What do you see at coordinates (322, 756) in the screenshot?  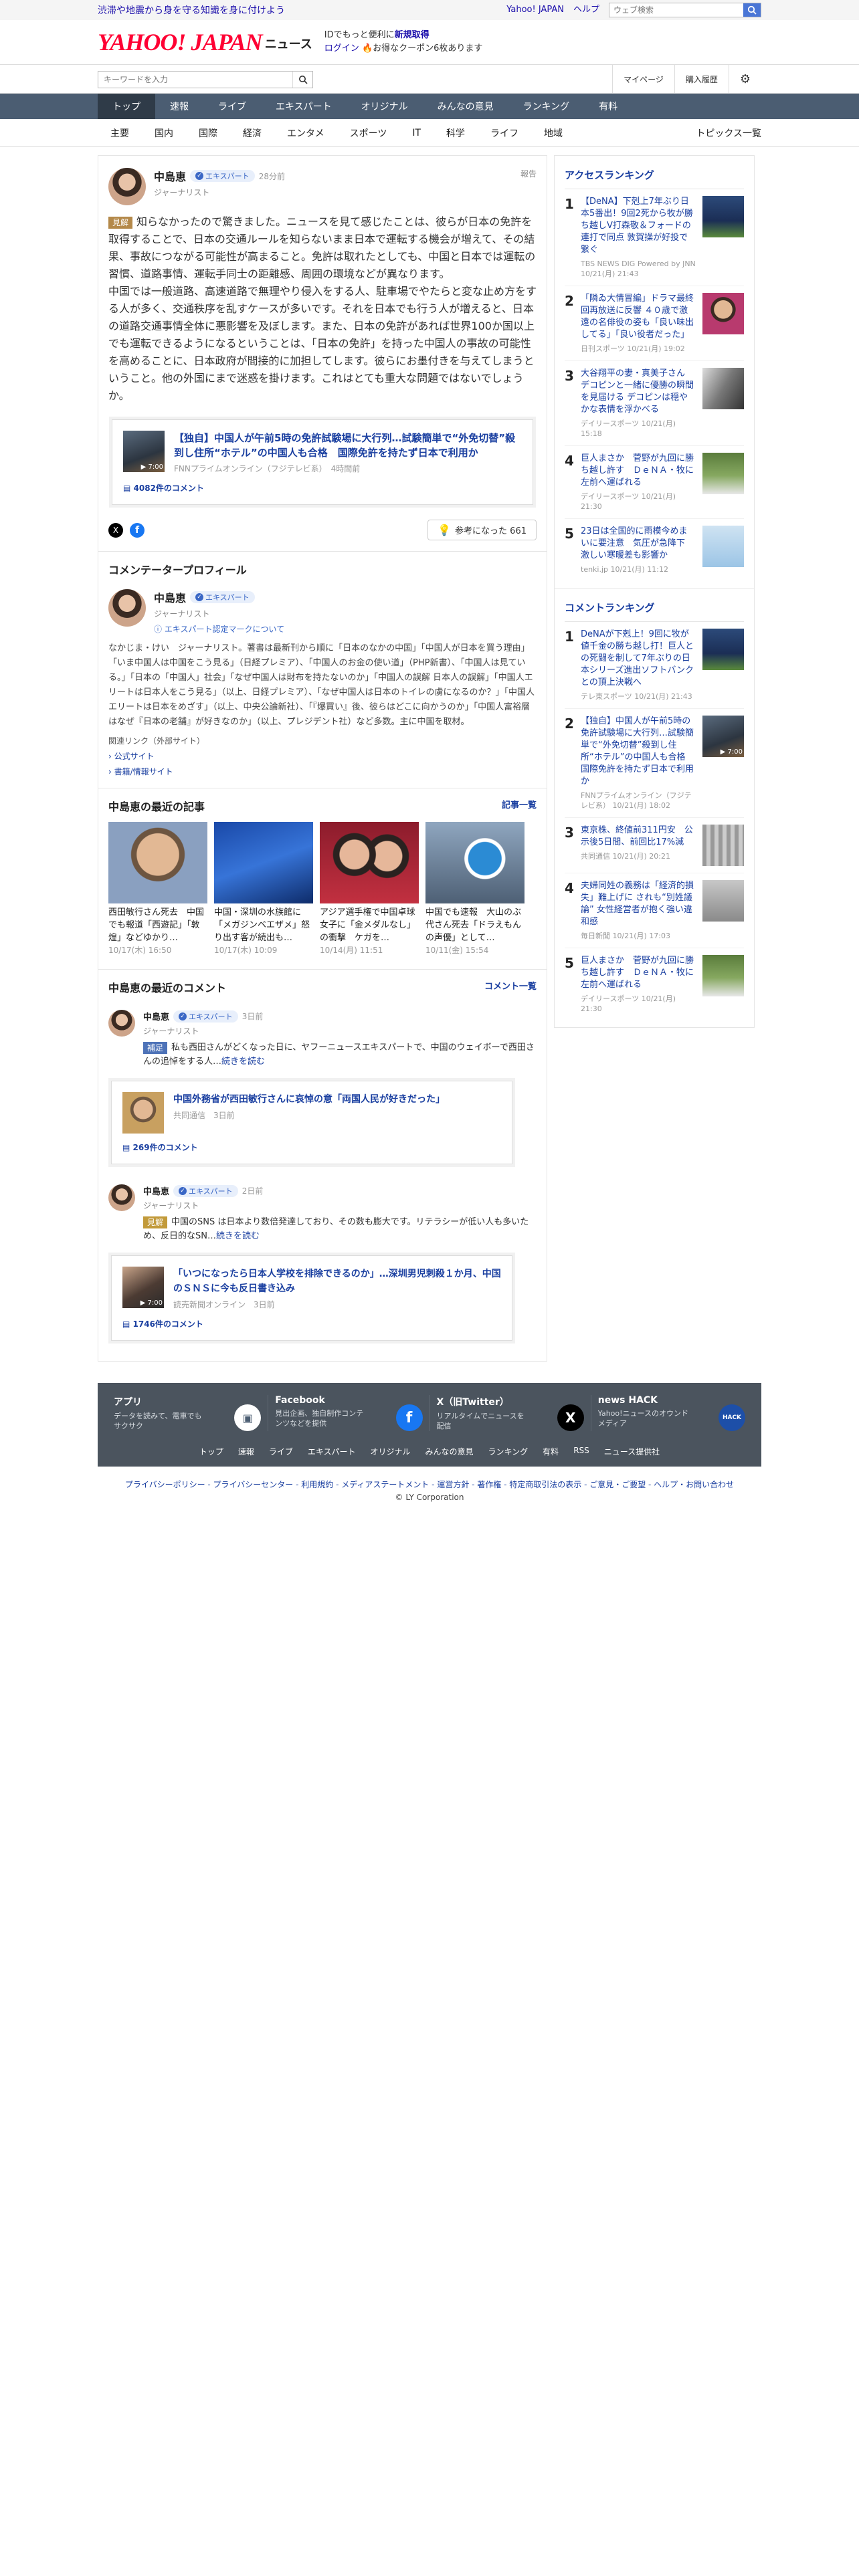 I see `official-site-link: › 公式サイト` at bounding box center [322, 756].